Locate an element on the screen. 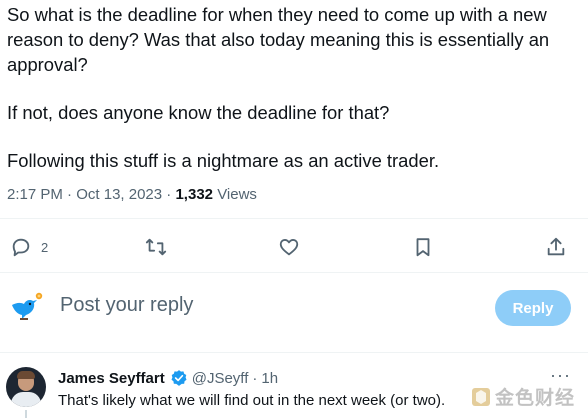 The height and width of the screenshot is (418, 588). tweet-date: Oct 13, 2023 is located at coordinates (119, 194).